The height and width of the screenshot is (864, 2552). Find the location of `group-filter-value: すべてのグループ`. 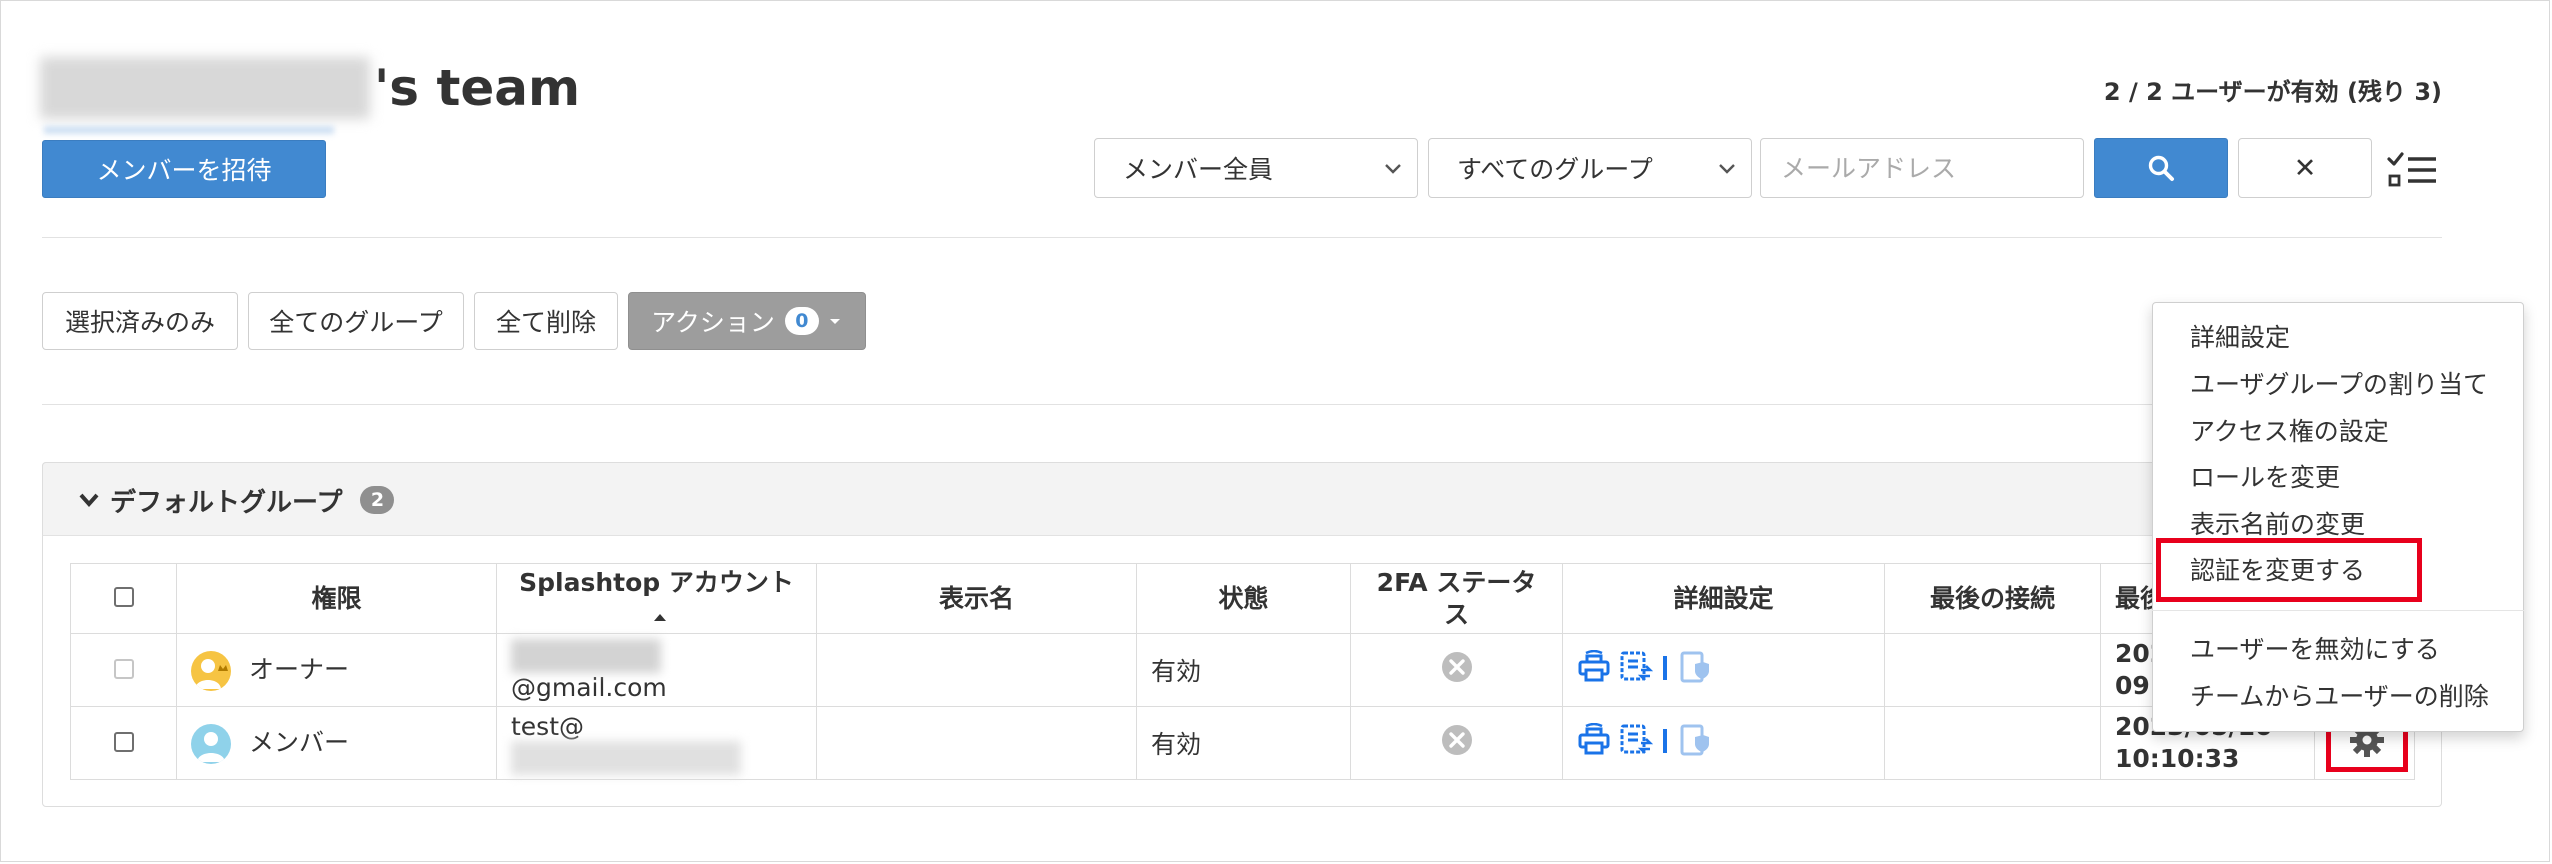

group-filter-value: すべてのグループ is located at coordinates (1555, 169).